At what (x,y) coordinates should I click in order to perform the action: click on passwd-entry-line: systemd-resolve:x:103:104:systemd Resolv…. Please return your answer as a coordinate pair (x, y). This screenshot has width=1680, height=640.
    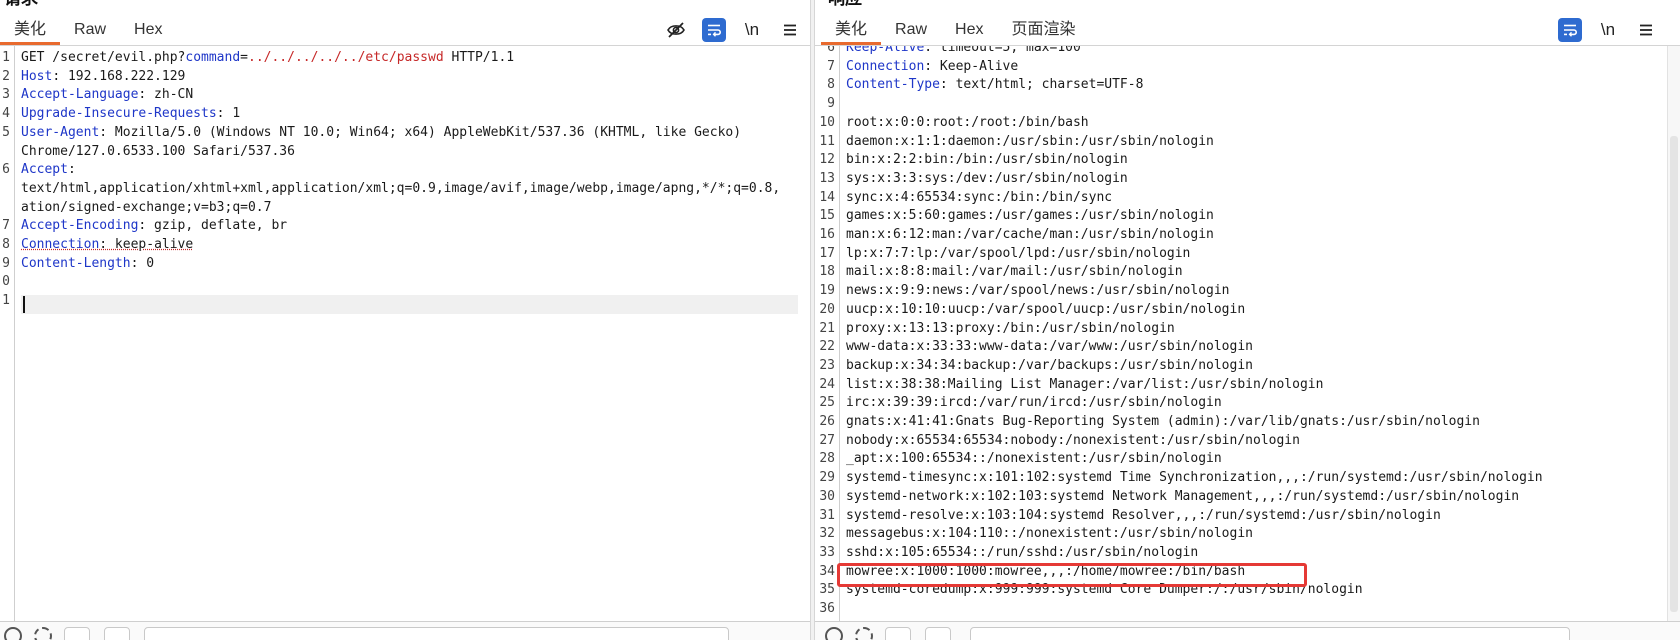
    Looking at the image, I should click on (1143, 515).